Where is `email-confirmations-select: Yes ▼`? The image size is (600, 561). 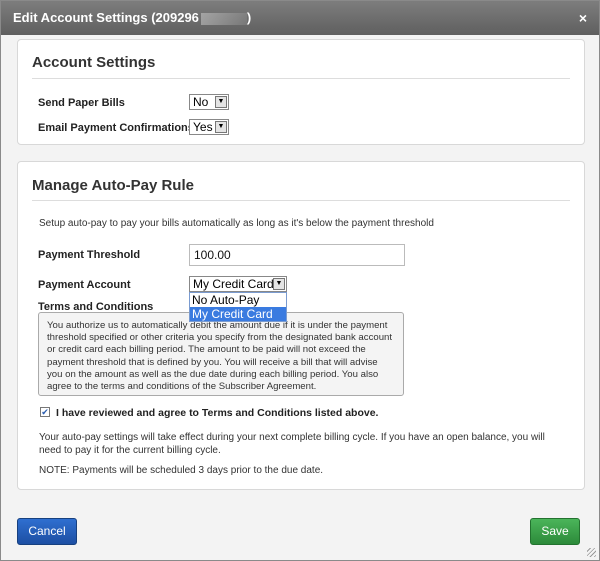
email-confirmations-select: Yes ▼ is located at coordinates (209, 127).